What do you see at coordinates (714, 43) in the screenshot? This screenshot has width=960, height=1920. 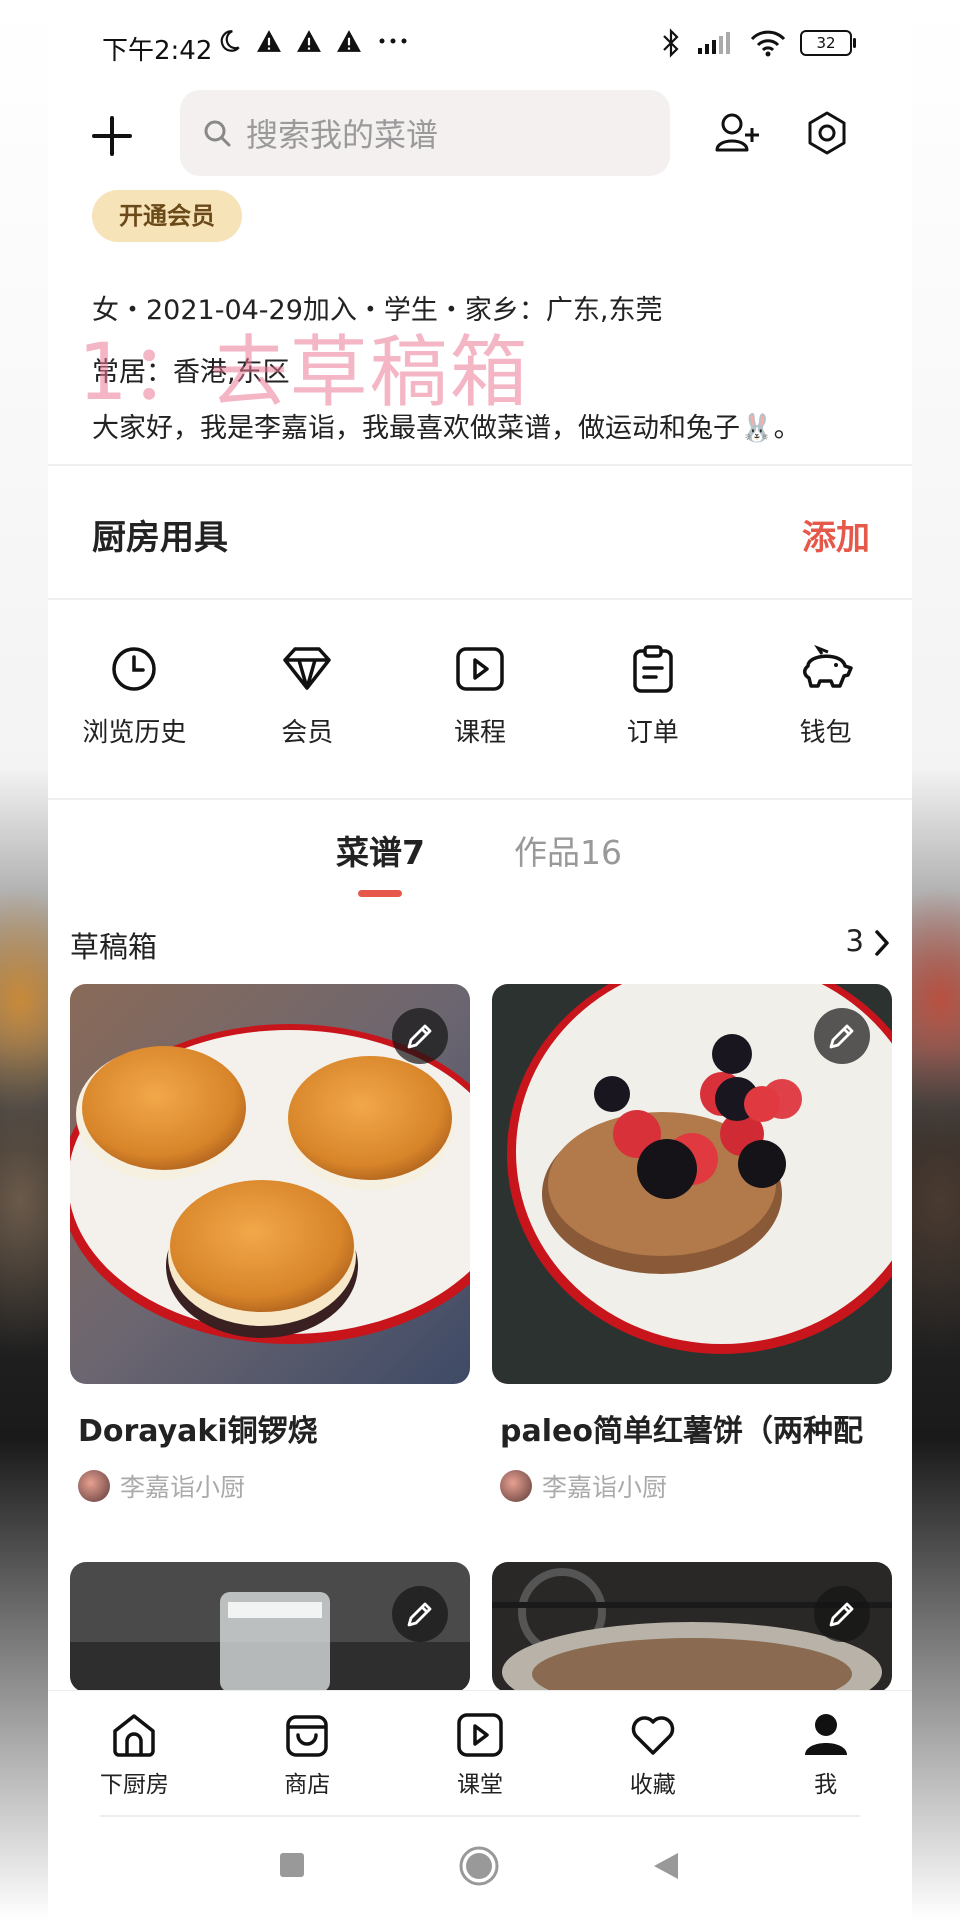 I see `signal-icon` at bounding box center [714, 43].